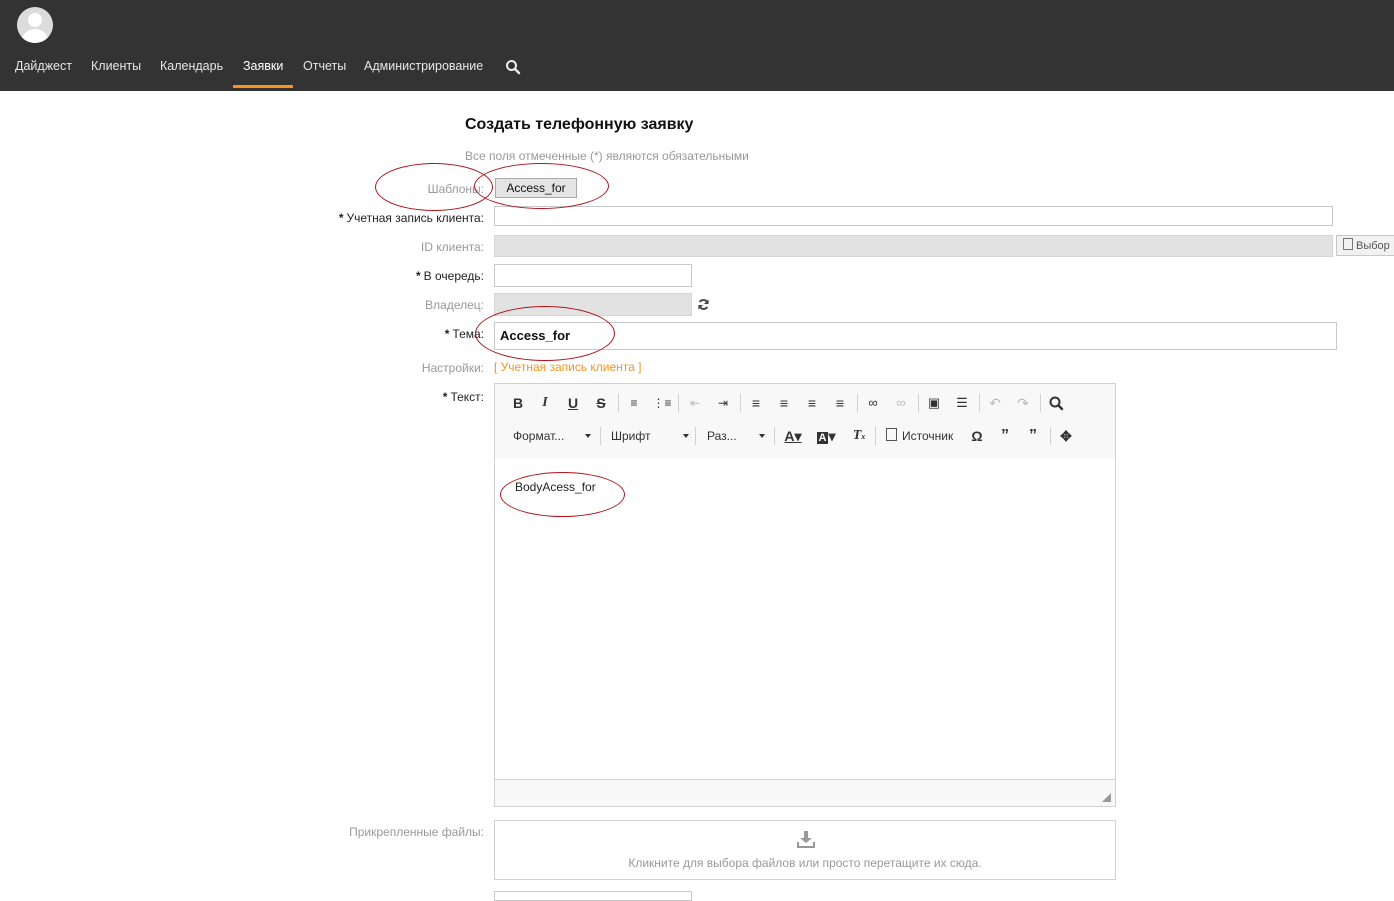 This screenshot has height=901, width=1394. What do you see at coordinates (536, 188) in the screenshot?
I see `template-access-for-button: Access_for` at bounding box center [536, 188].